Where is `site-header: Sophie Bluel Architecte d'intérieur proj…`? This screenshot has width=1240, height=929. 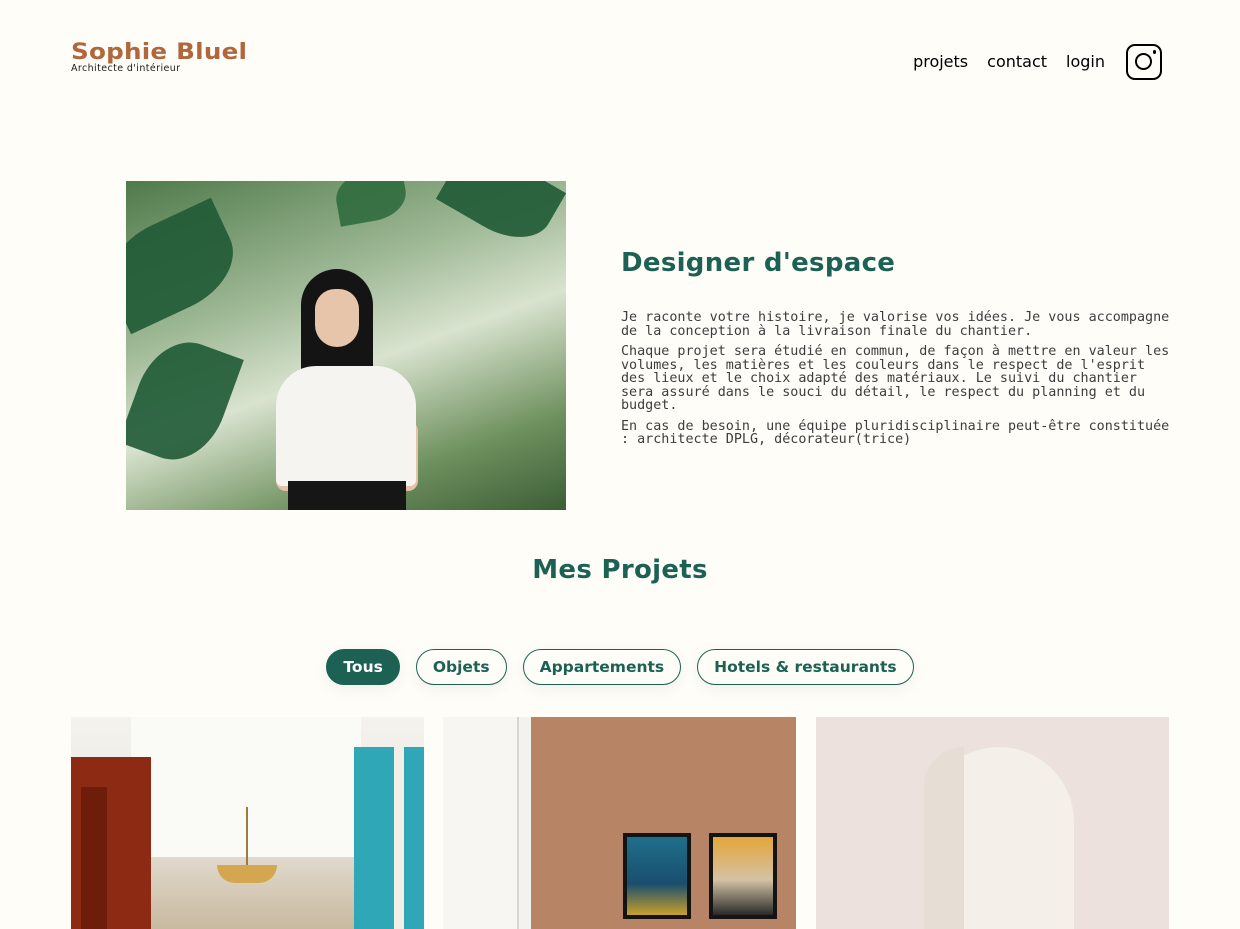 site-header: Sophie Bluel Architecte d'intérieur proj… is located at coordinates (620, 60).